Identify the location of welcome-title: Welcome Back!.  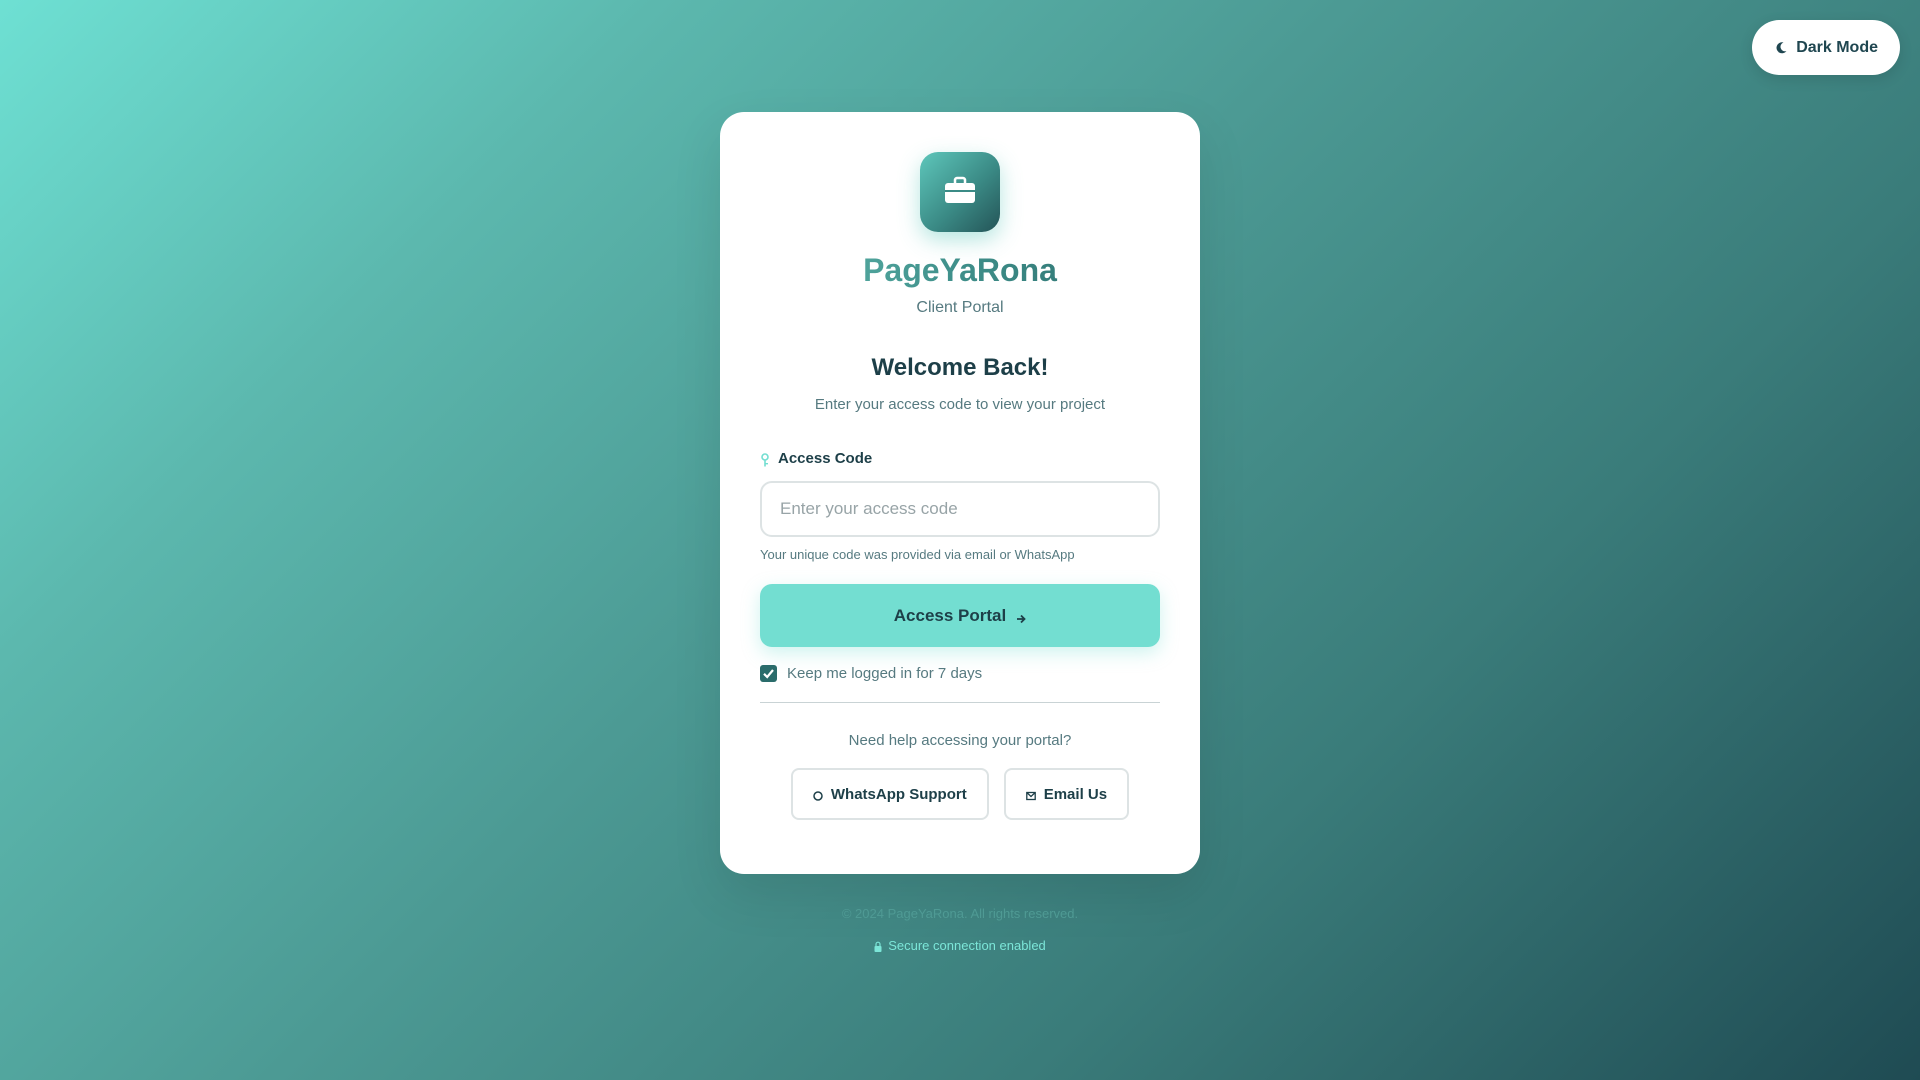
(960, 367).